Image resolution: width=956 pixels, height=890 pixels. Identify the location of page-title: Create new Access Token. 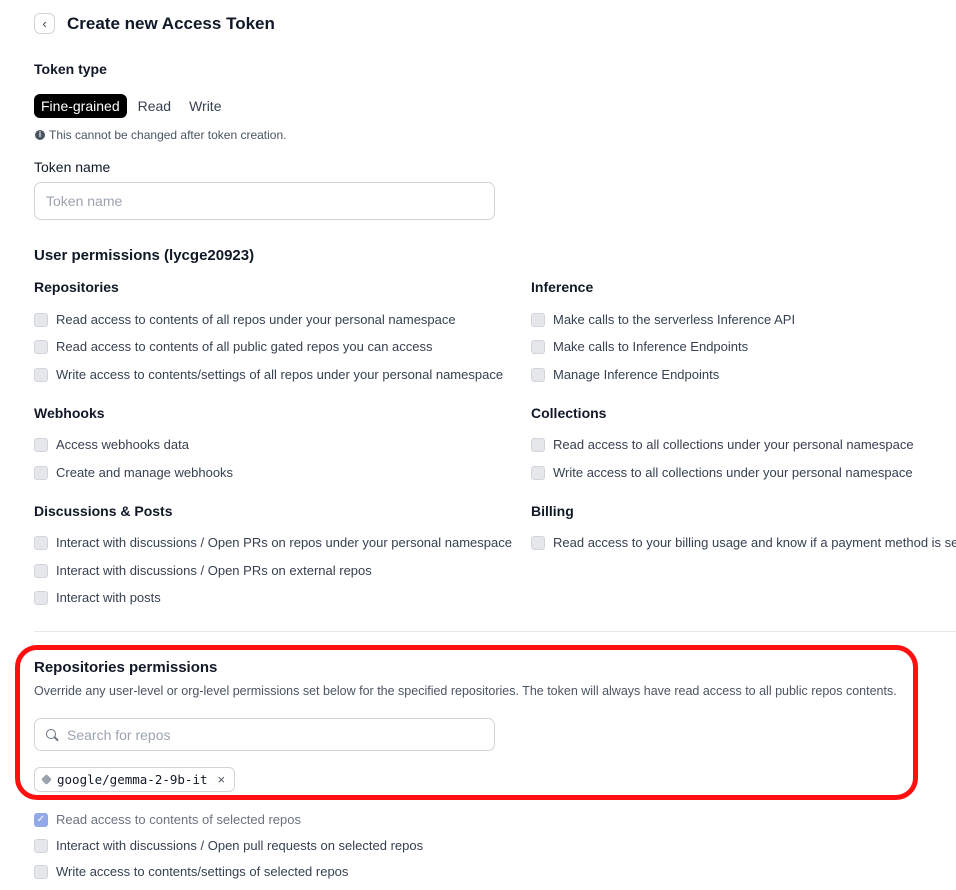
(171, 23).